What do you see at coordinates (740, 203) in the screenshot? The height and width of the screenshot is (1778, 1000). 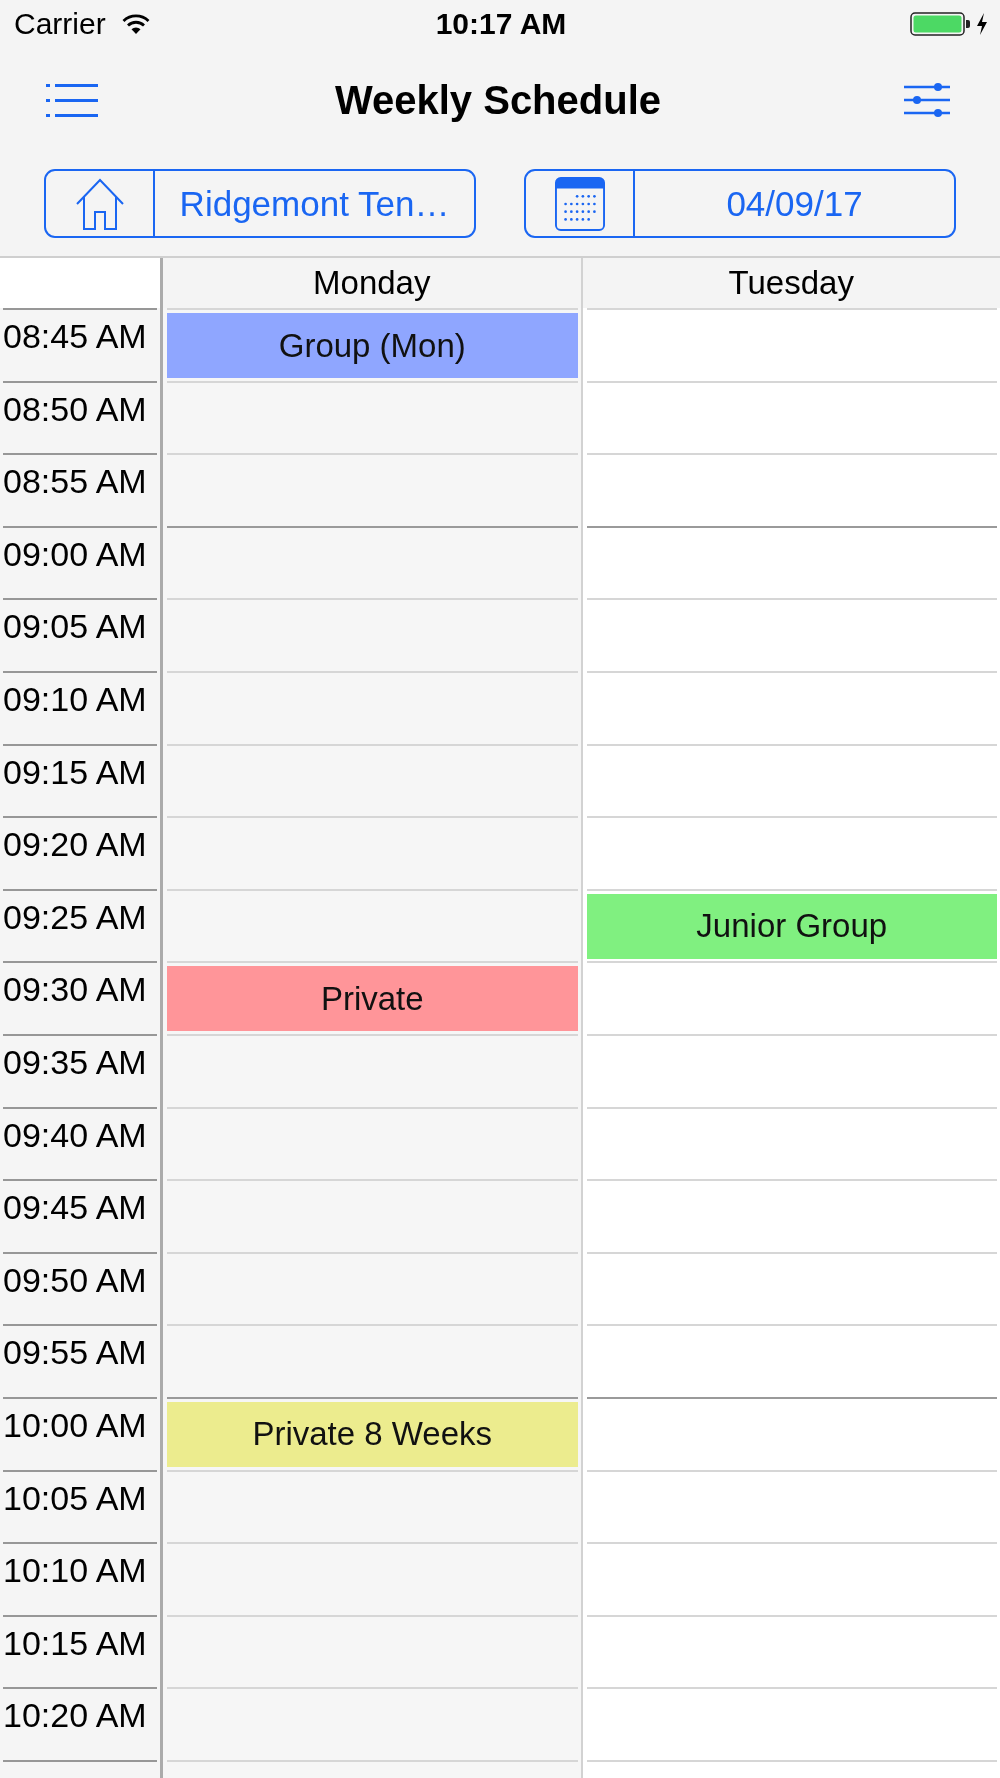 I see `date-selector: 04/09/17` at bounding box center [740, 203].